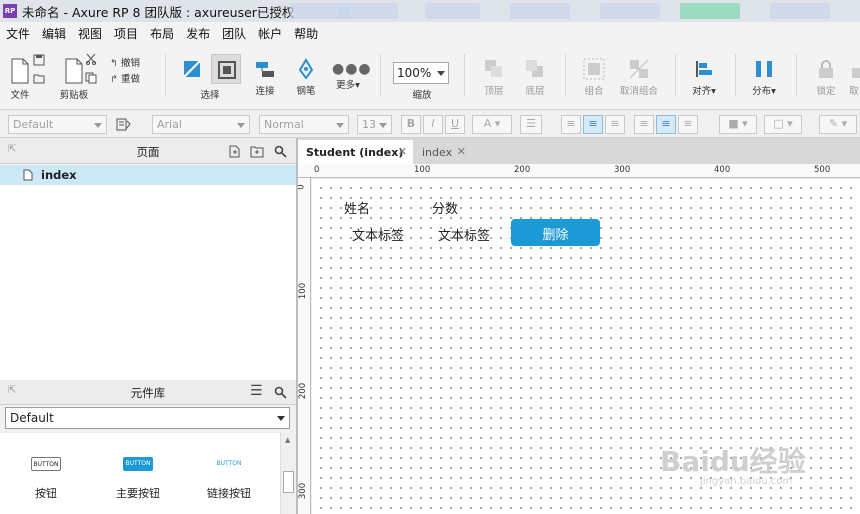 This screenshot has width=860, height=514. I want to click on valign-bottom-icon: ≡, so click(688, 123).